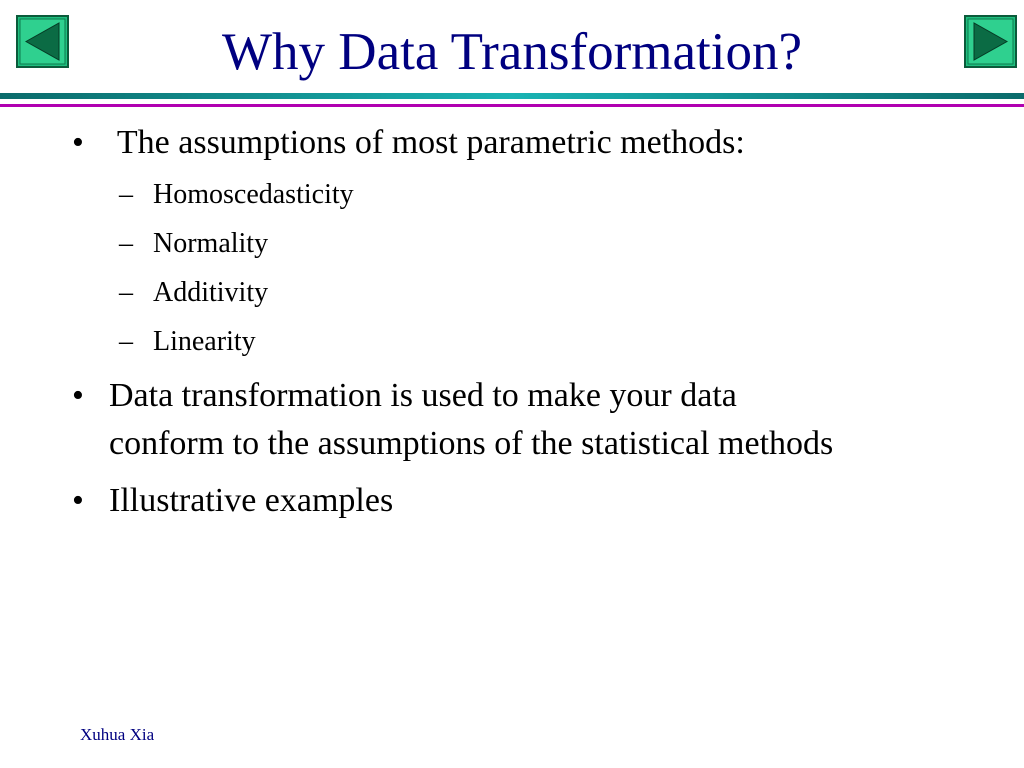 This screenshot has width=1024, height=768. I want to click on sub-text: Normality, so click(211, 243).